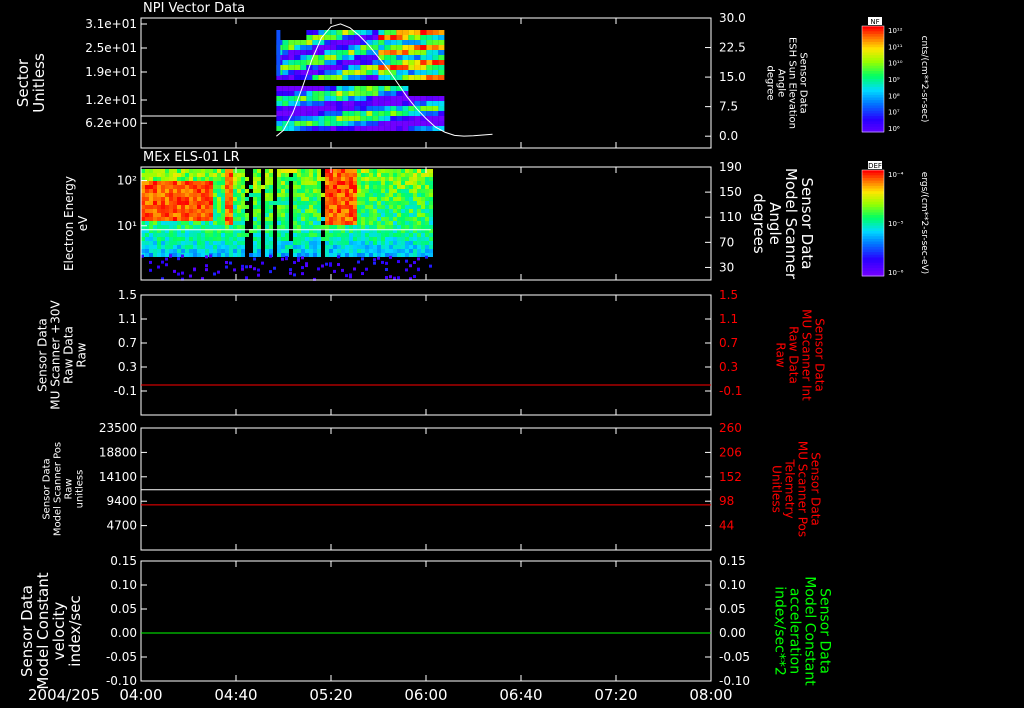 This screenshot has width=1024, height=708. What do you see at coordinates (127, 367) in the screenshot?
I see `y-tick-label: 0.3` at bounding box center [127, 367].